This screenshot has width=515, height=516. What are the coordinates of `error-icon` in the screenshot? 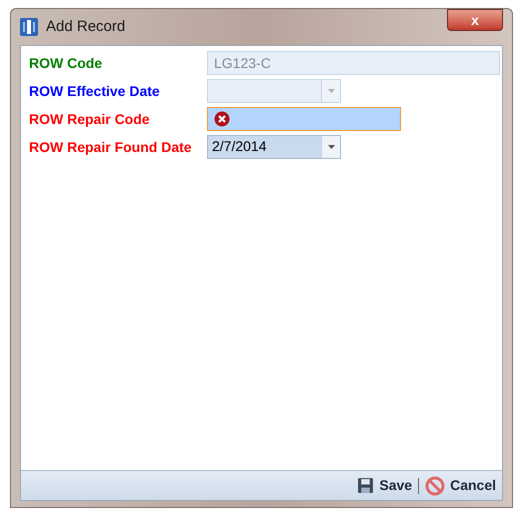 It's located at (222, 119).